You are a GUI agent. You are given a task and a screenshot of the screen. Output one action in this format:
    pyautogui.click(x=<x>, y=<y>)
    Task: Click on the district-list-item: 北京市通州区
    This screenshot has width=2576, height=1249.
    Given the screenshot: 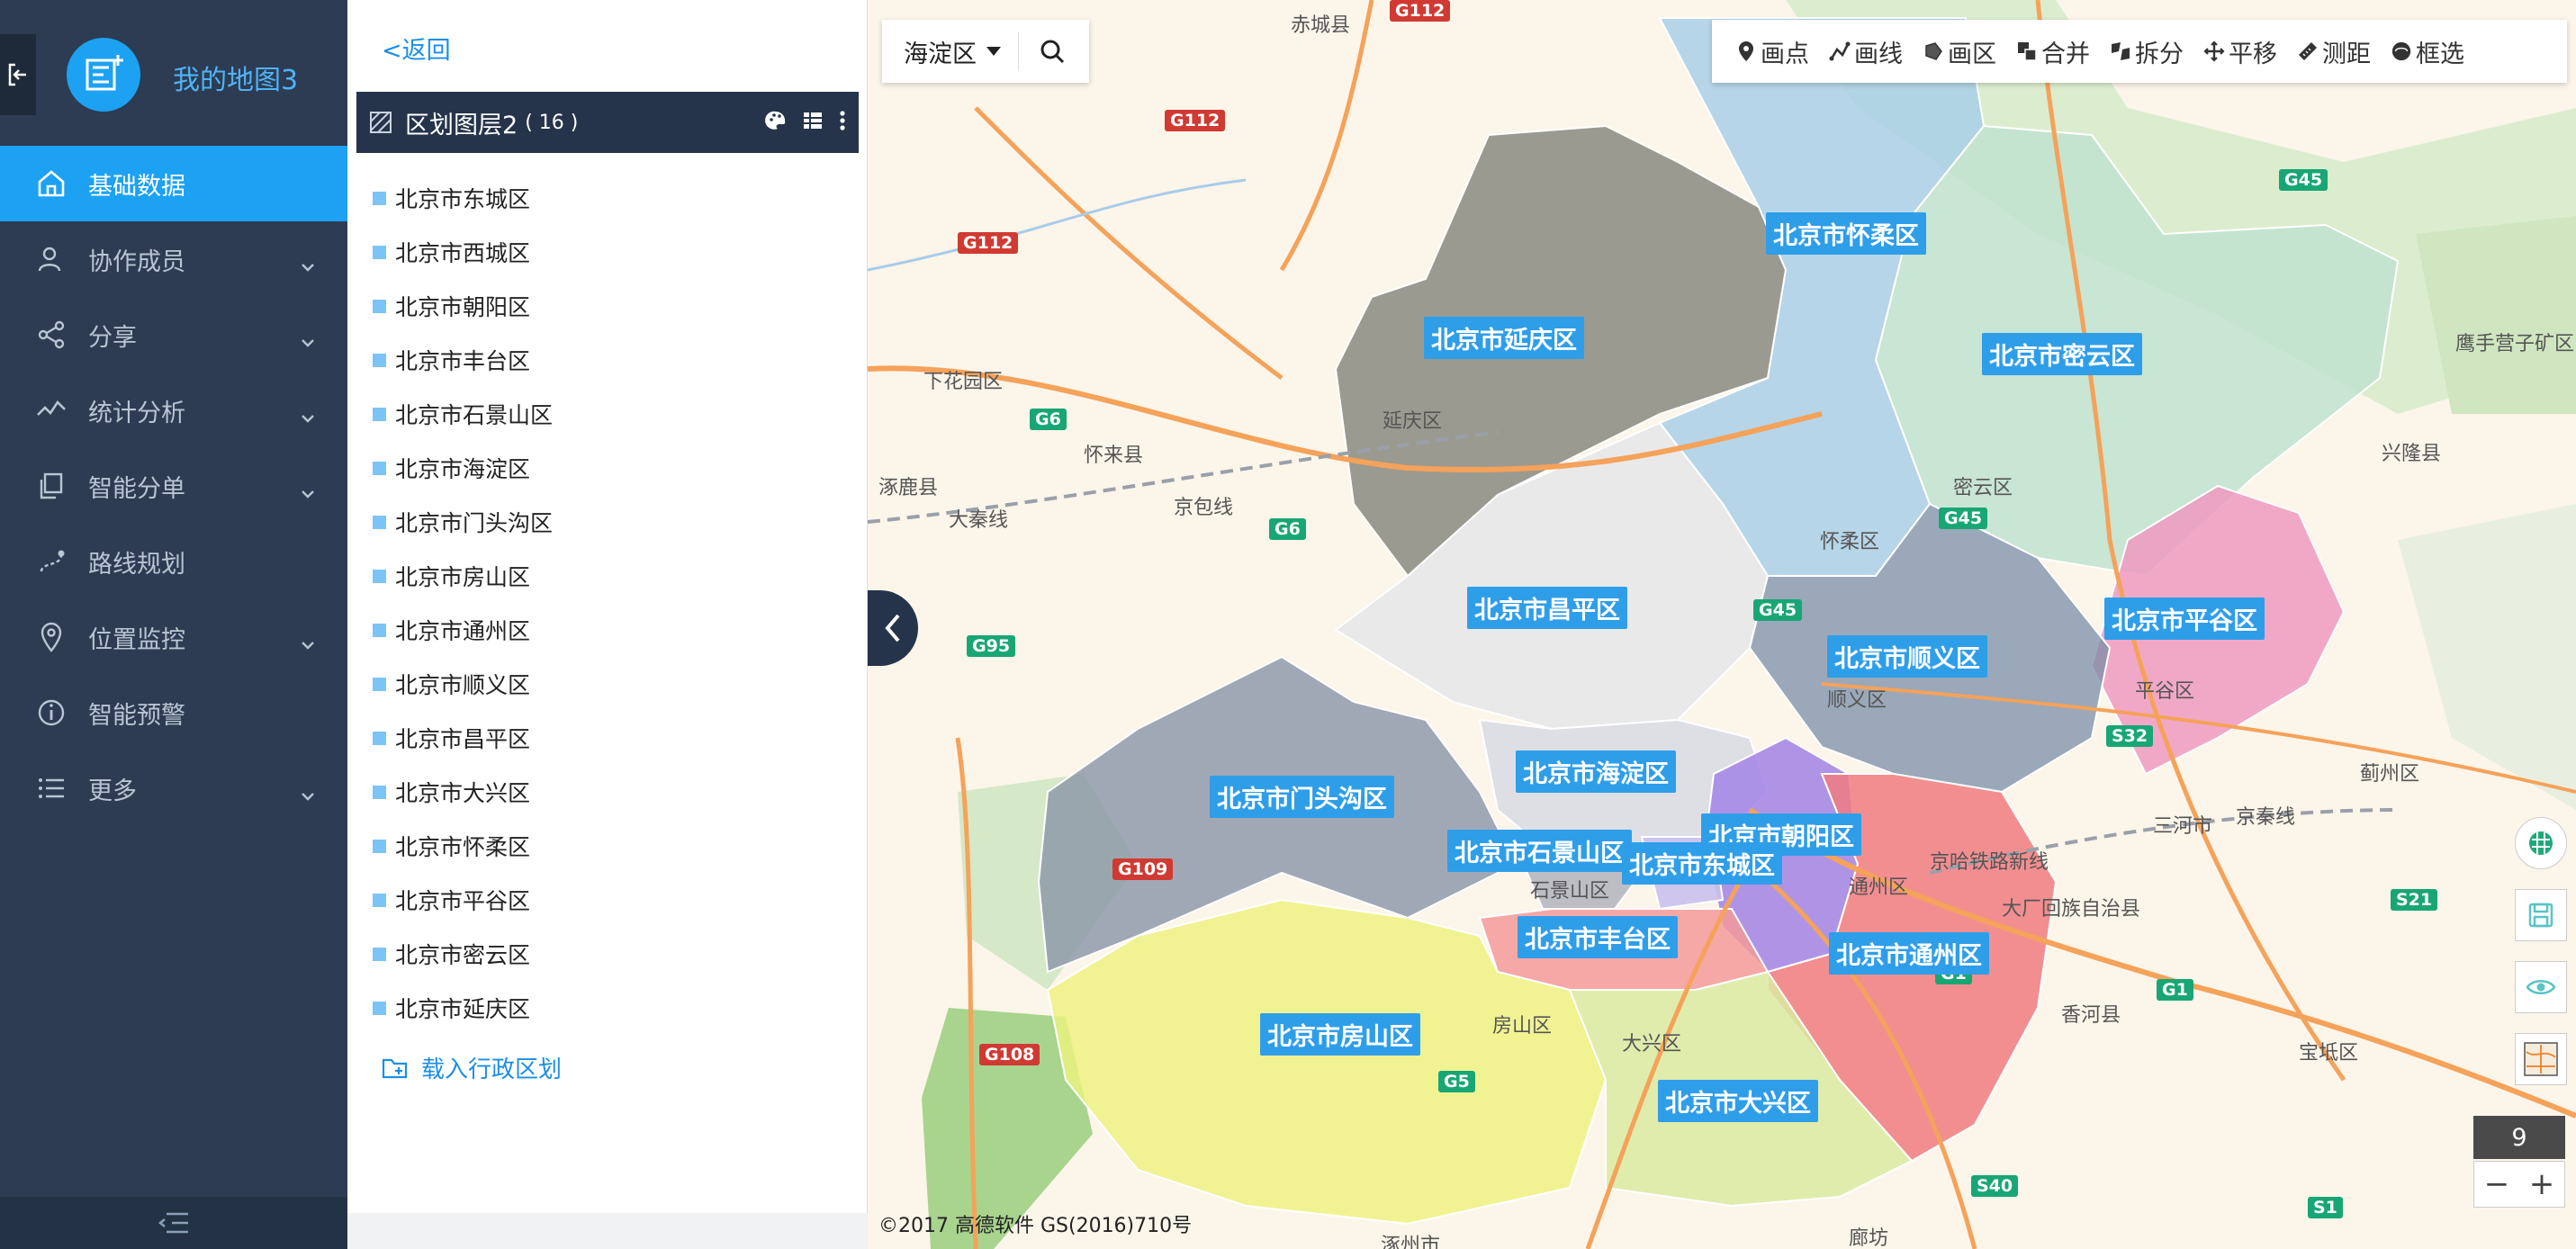 What is the action you would take?
    pyautogui.click(x=463, y=630)
    